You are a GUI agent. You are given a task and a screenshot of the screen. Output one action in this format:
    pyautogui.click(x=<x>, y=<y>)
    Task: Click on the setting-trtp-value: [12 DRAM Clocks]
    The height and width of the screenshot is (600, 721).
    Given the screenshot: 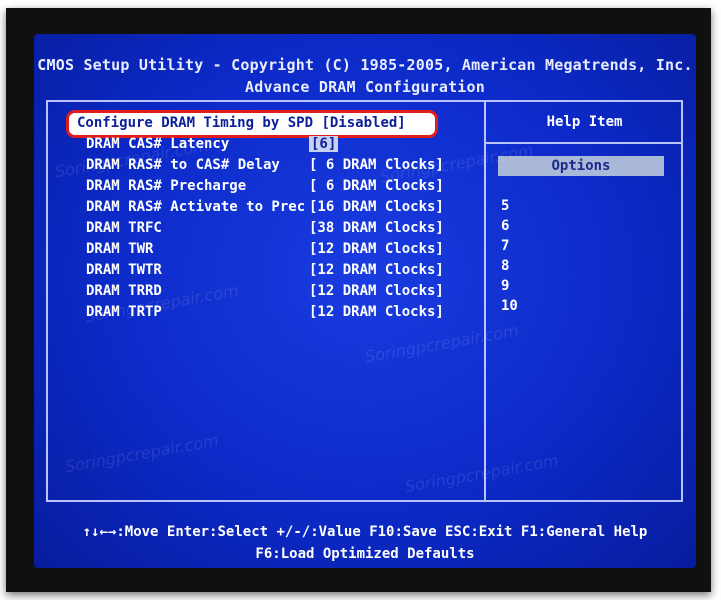 What is the action you would take?
    pyautogui.click(x=376, y=312)
    